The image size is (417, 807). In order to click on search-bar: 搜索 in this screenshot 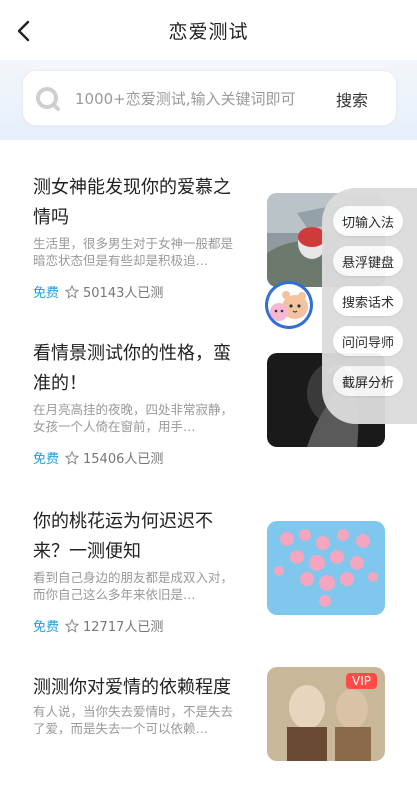, I will do `click(209, 98)`.